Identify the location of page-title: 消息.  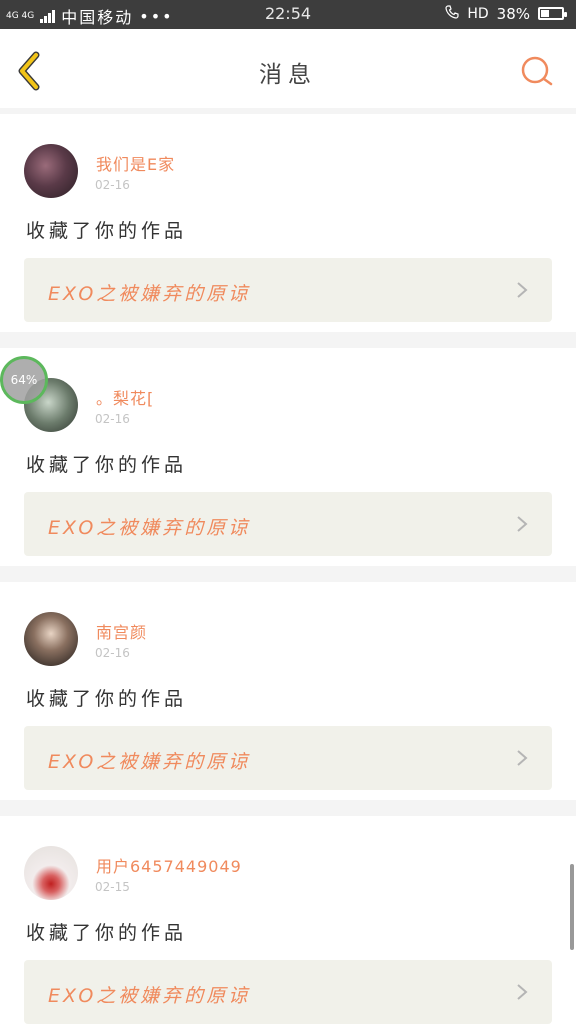
(288, 75).